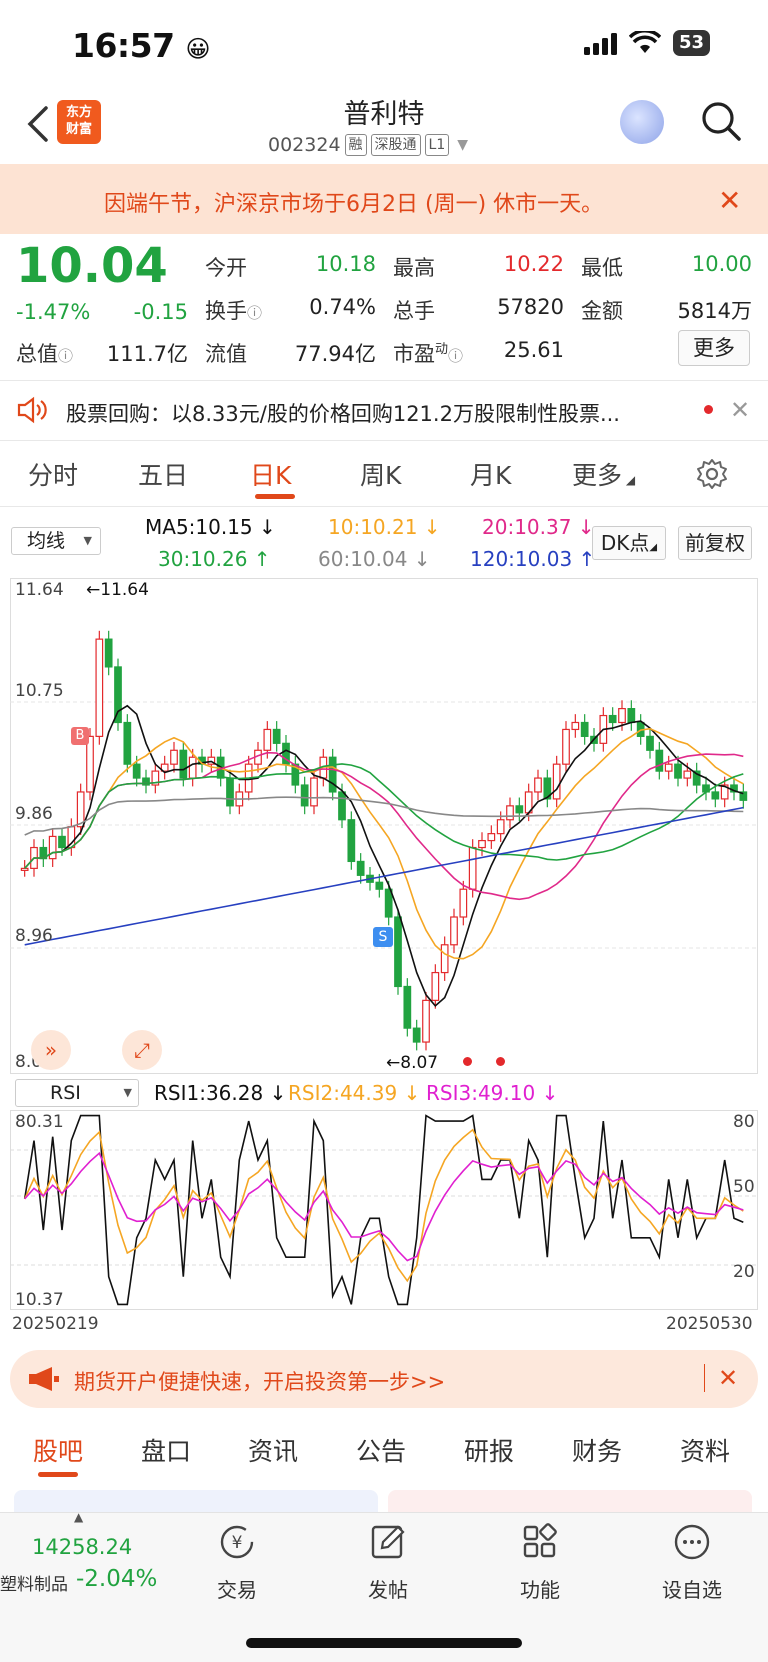 The image size is (768, 1662). What do you see at coordinates (237, 1588) in the screenshot?
I see `dock-trade: 交易` at bounding box center [237, 1588].